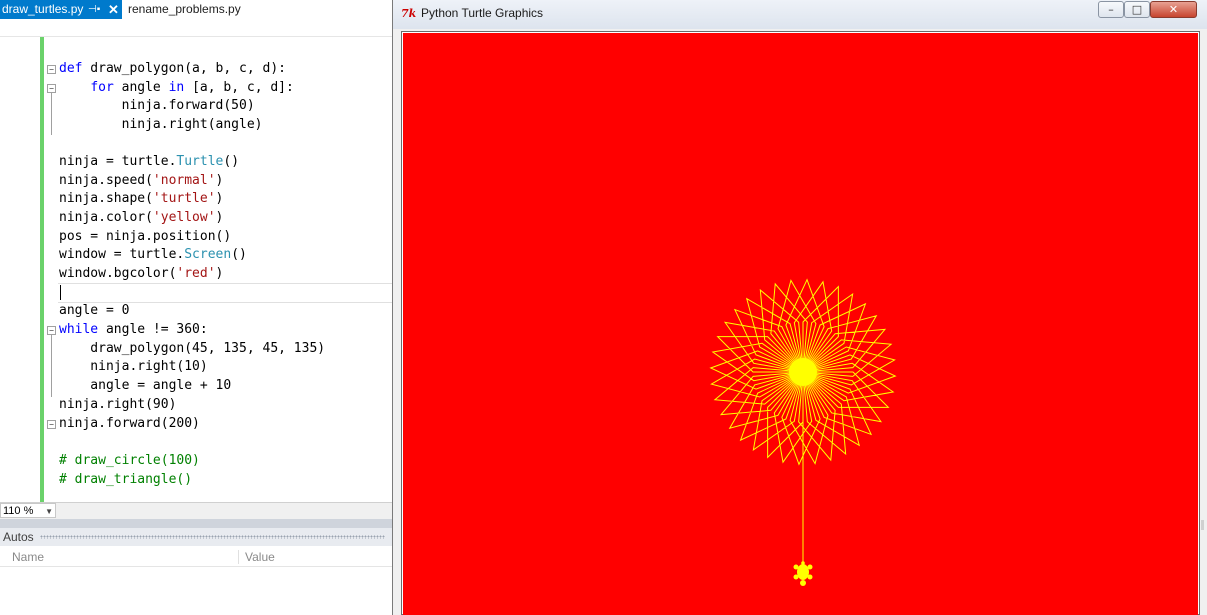 This screenshot has height=615, width=1207. Describe the element at coordinates (192, 348) in the screenshot. I see `code-line: draw_polygon(45, 135, 45, 135)` at that location.